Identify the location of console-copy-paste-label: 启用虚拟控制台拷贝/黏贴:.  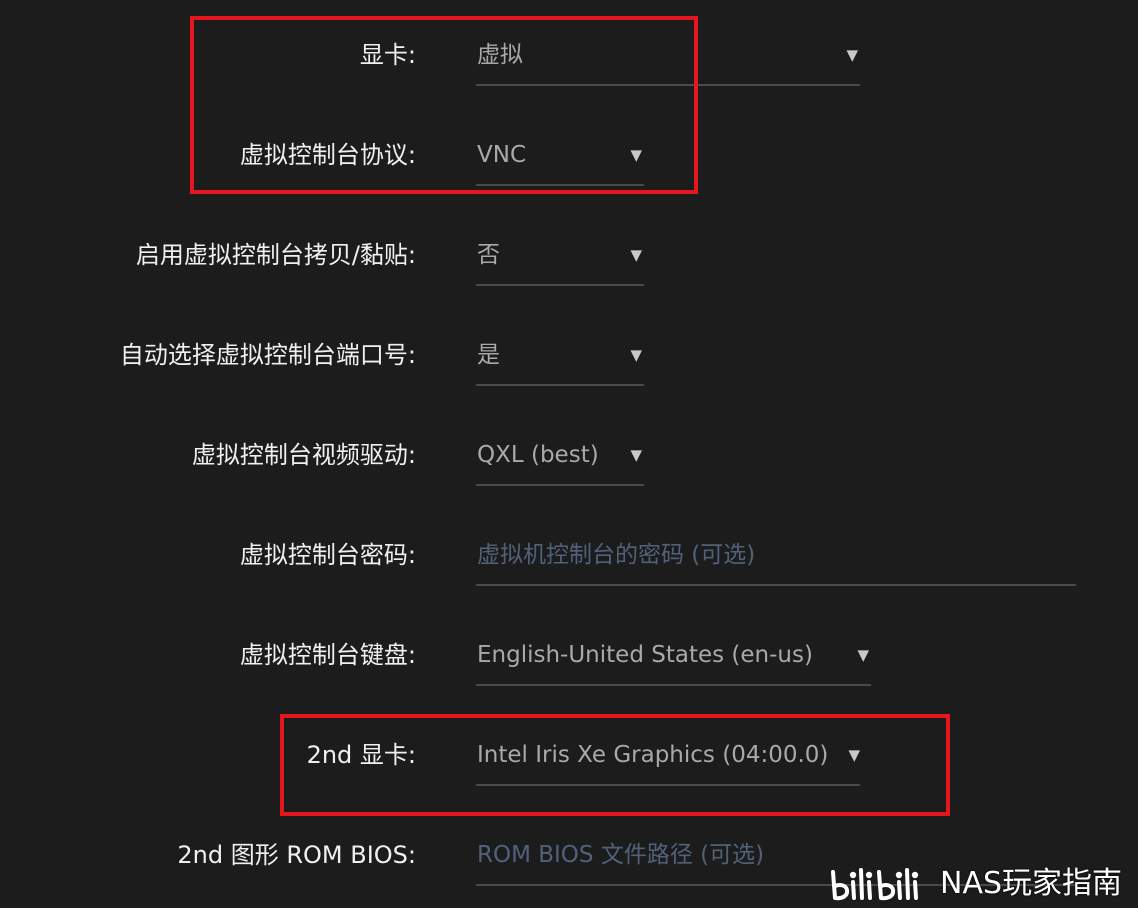
(275, 255).